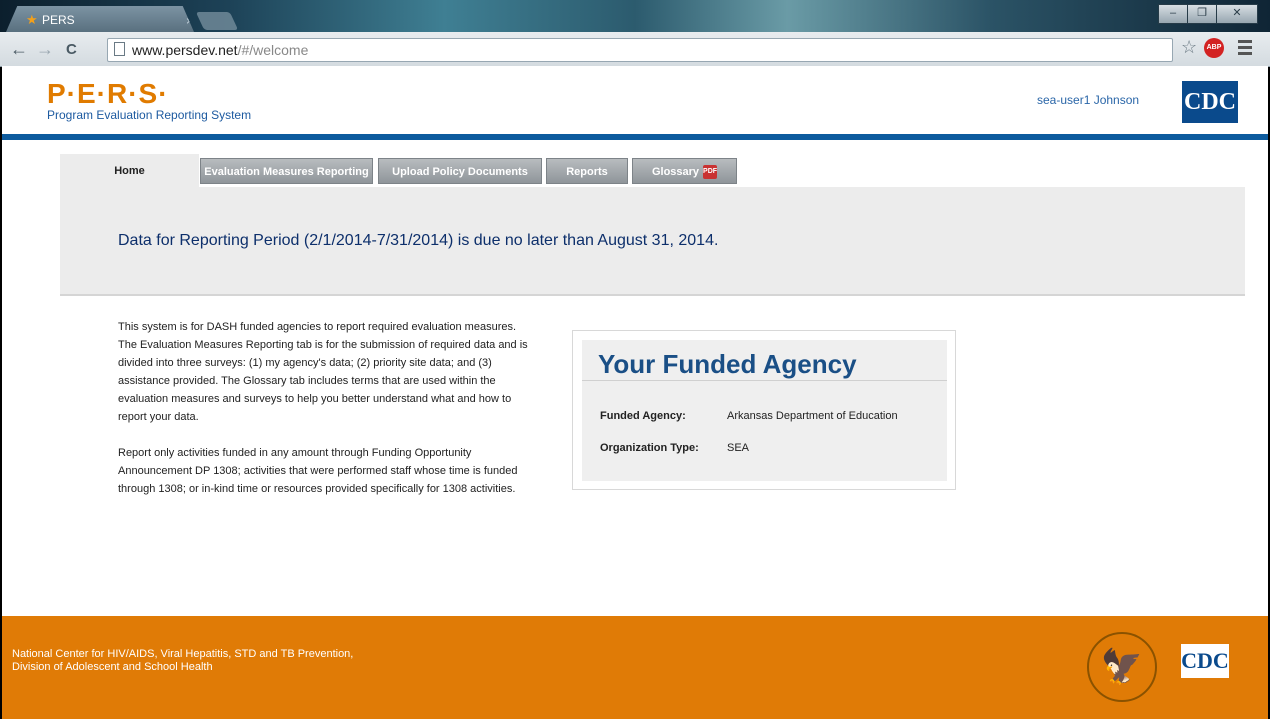 The height and width of the screenshot is (719, 1270). Describe the element at coordinates (1205, 661) in the screenshot. I see `footer-cdc-logo: CDC` at that location.